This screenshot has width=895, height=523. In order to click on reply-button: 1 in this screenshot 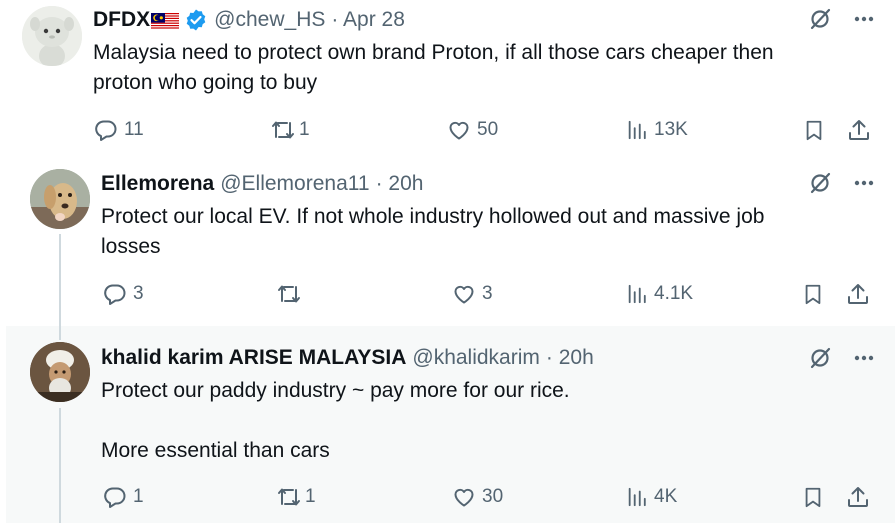, I will do `click(123, 497)`.